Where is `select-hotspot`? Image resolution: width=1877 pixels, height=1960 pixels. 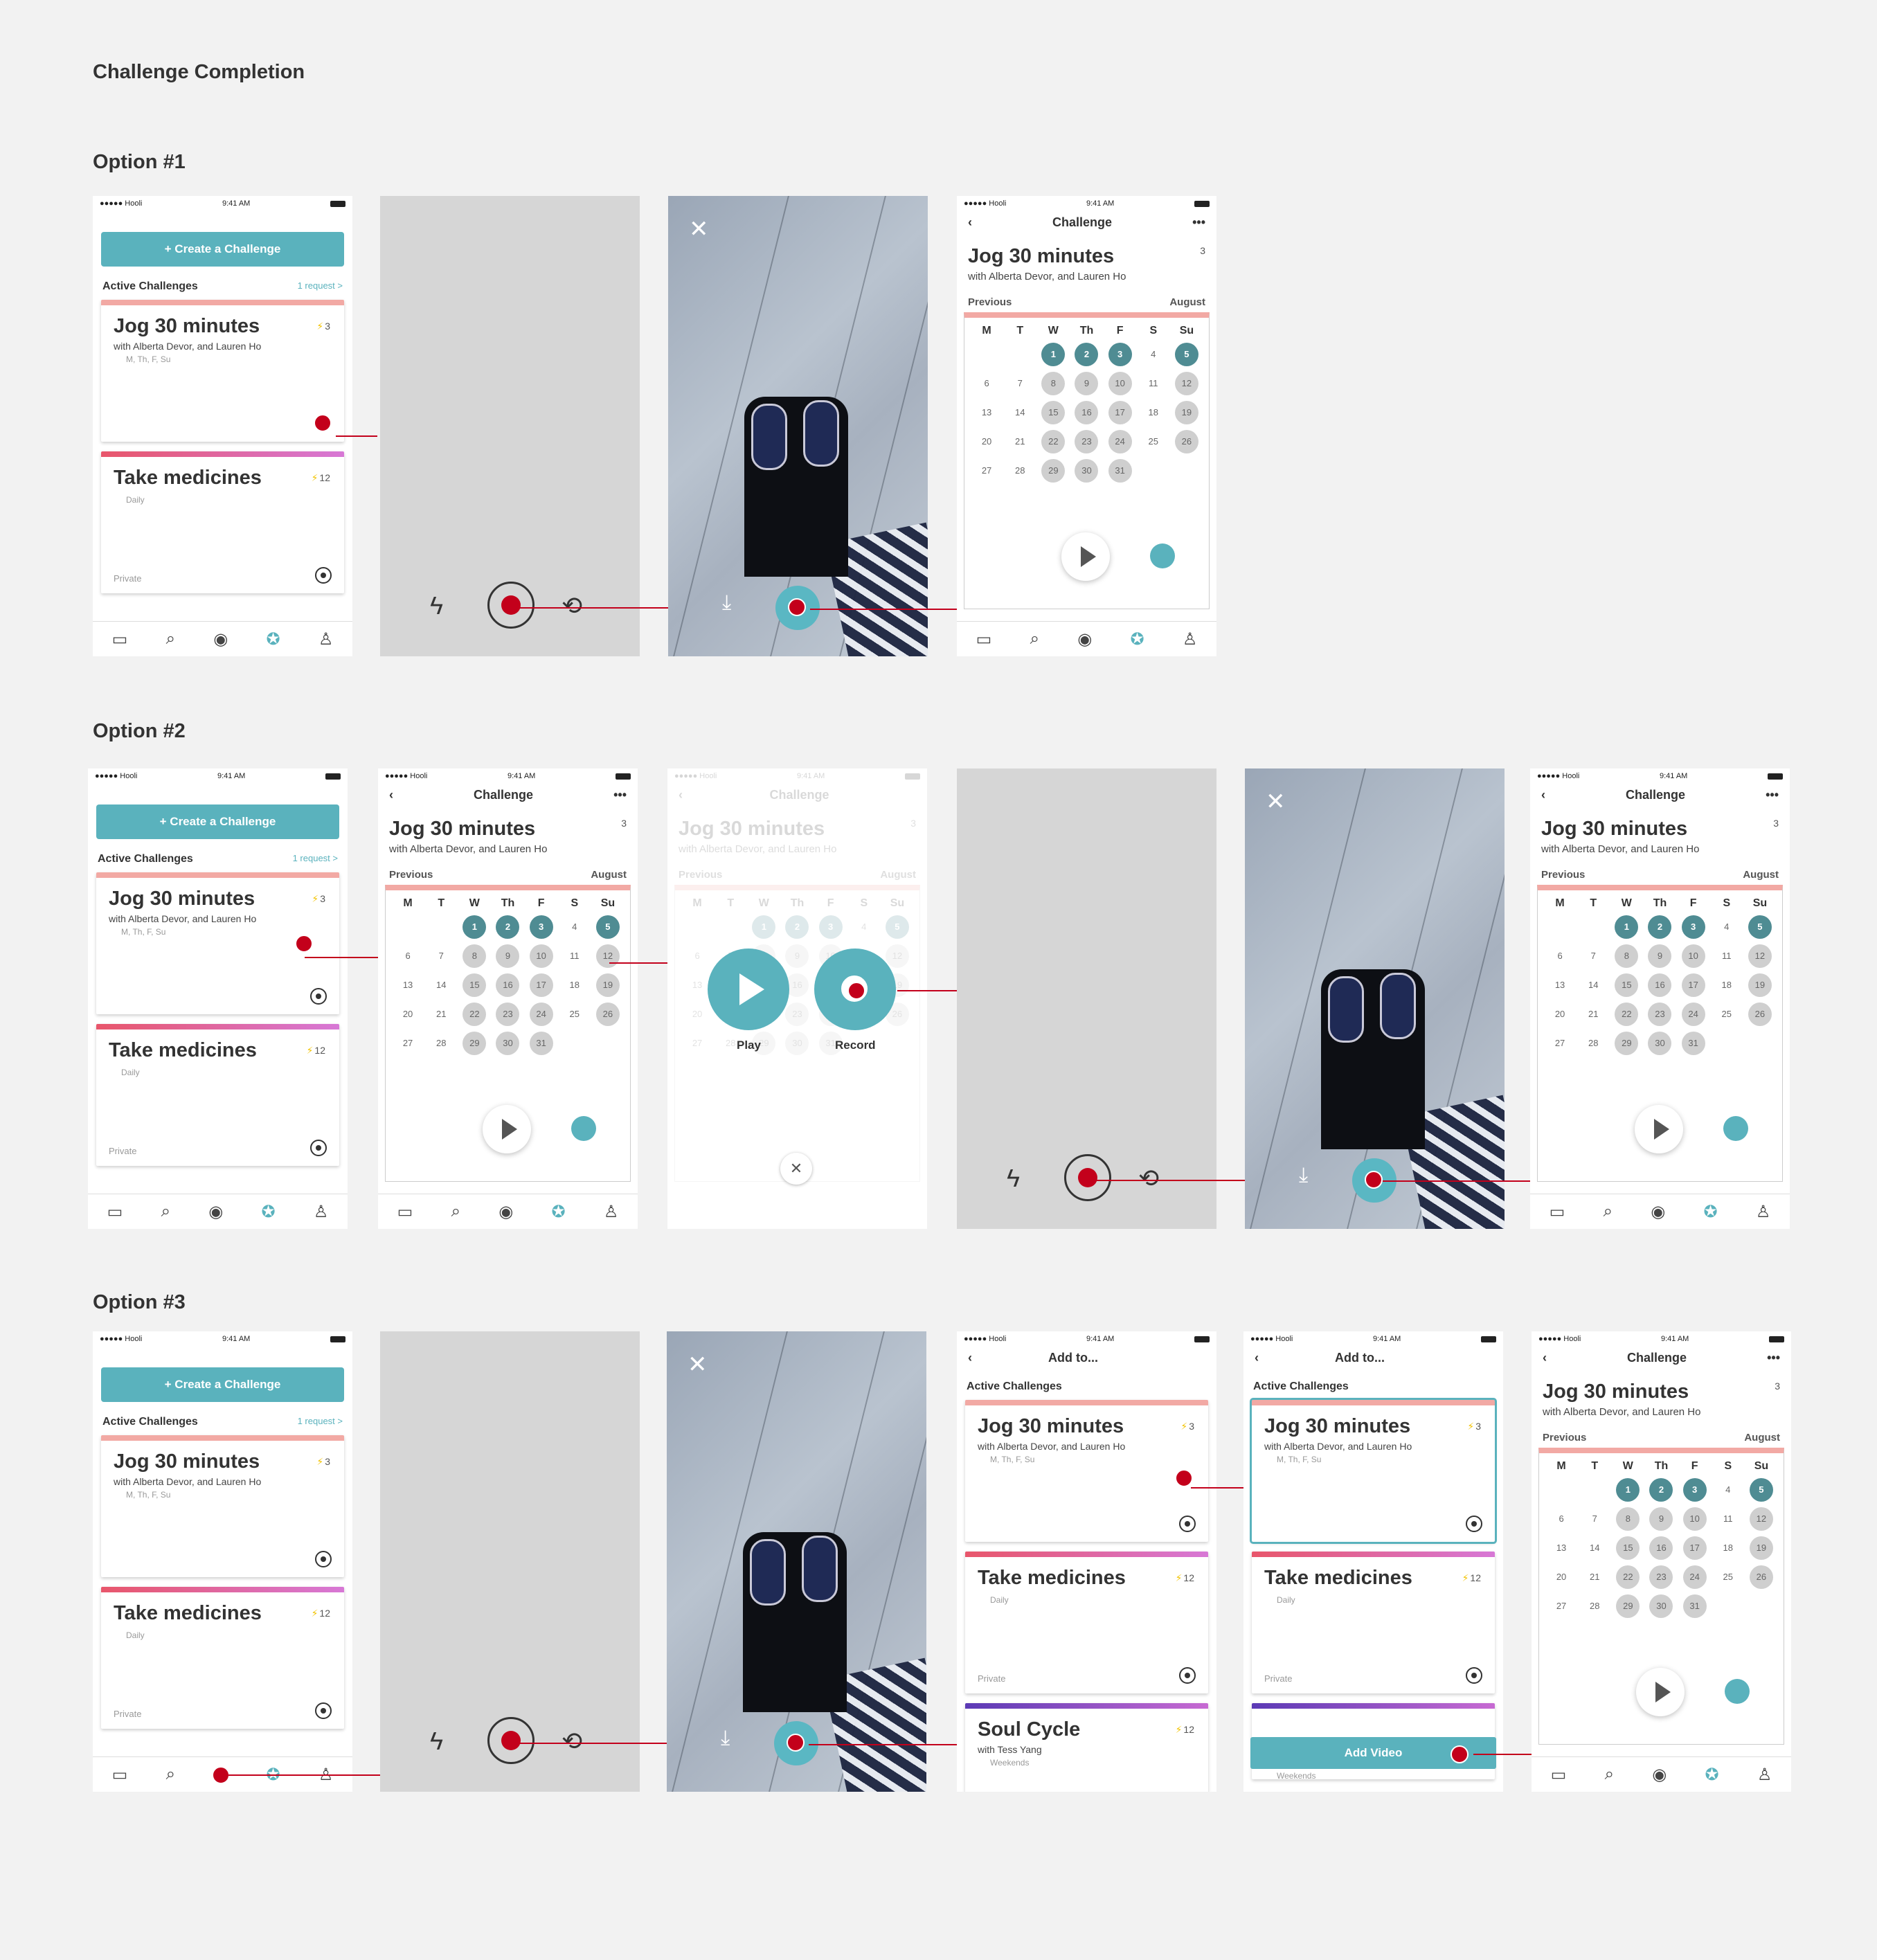
select-hotspot is located at coordinates (1184, 1478).